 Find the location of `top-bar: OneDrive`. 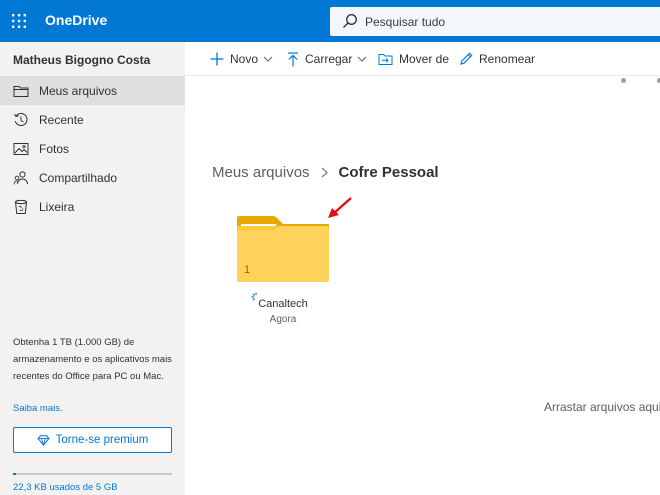

top-bar: OneDrive is located at coordinates (330, 21).